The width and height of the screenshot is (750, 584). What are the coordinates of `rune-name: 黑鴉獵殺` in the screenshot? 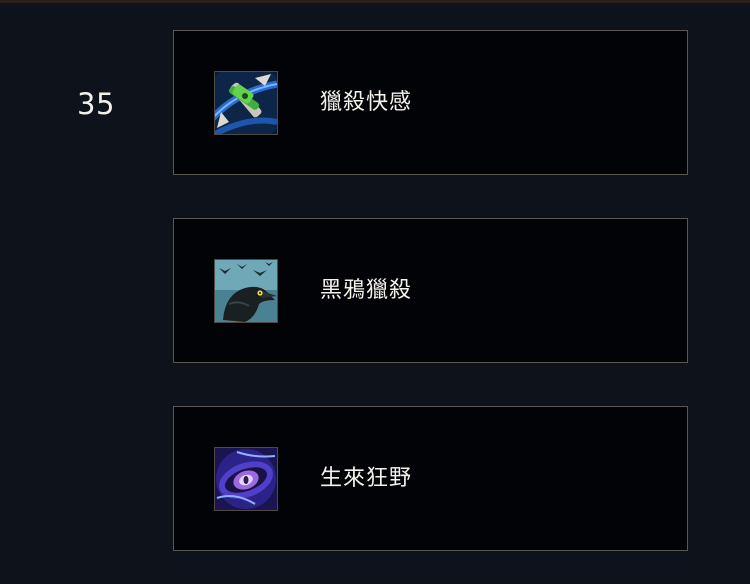 It's located at (366, 290).